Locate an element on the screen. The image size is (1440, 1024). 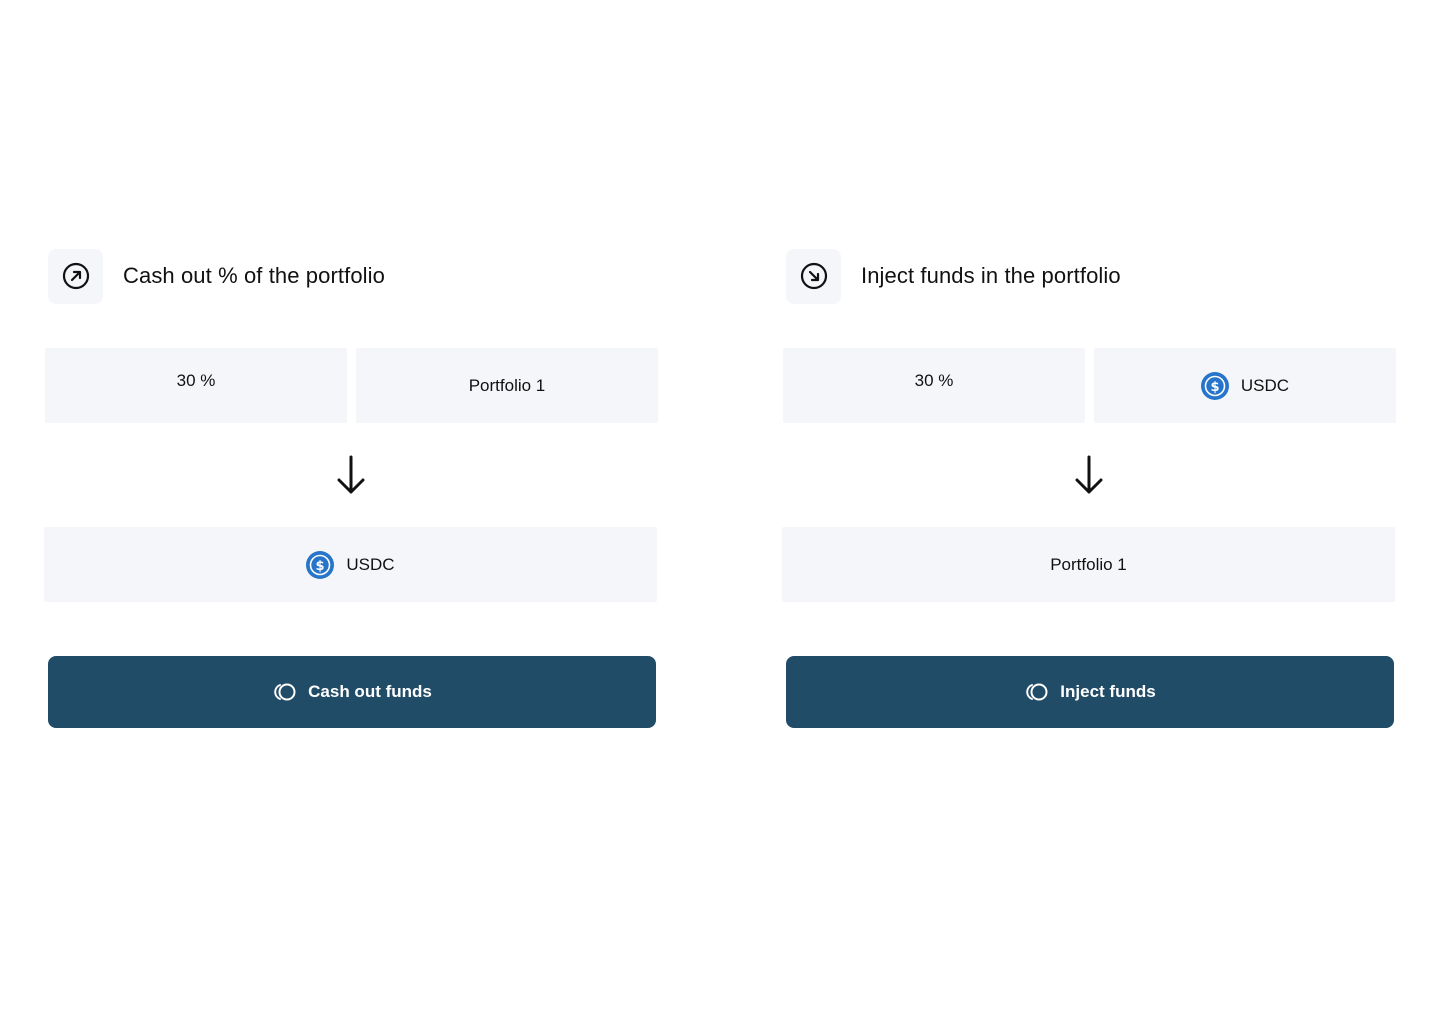
inject-percent-value: 30 % is located at coordinates (934, 380).